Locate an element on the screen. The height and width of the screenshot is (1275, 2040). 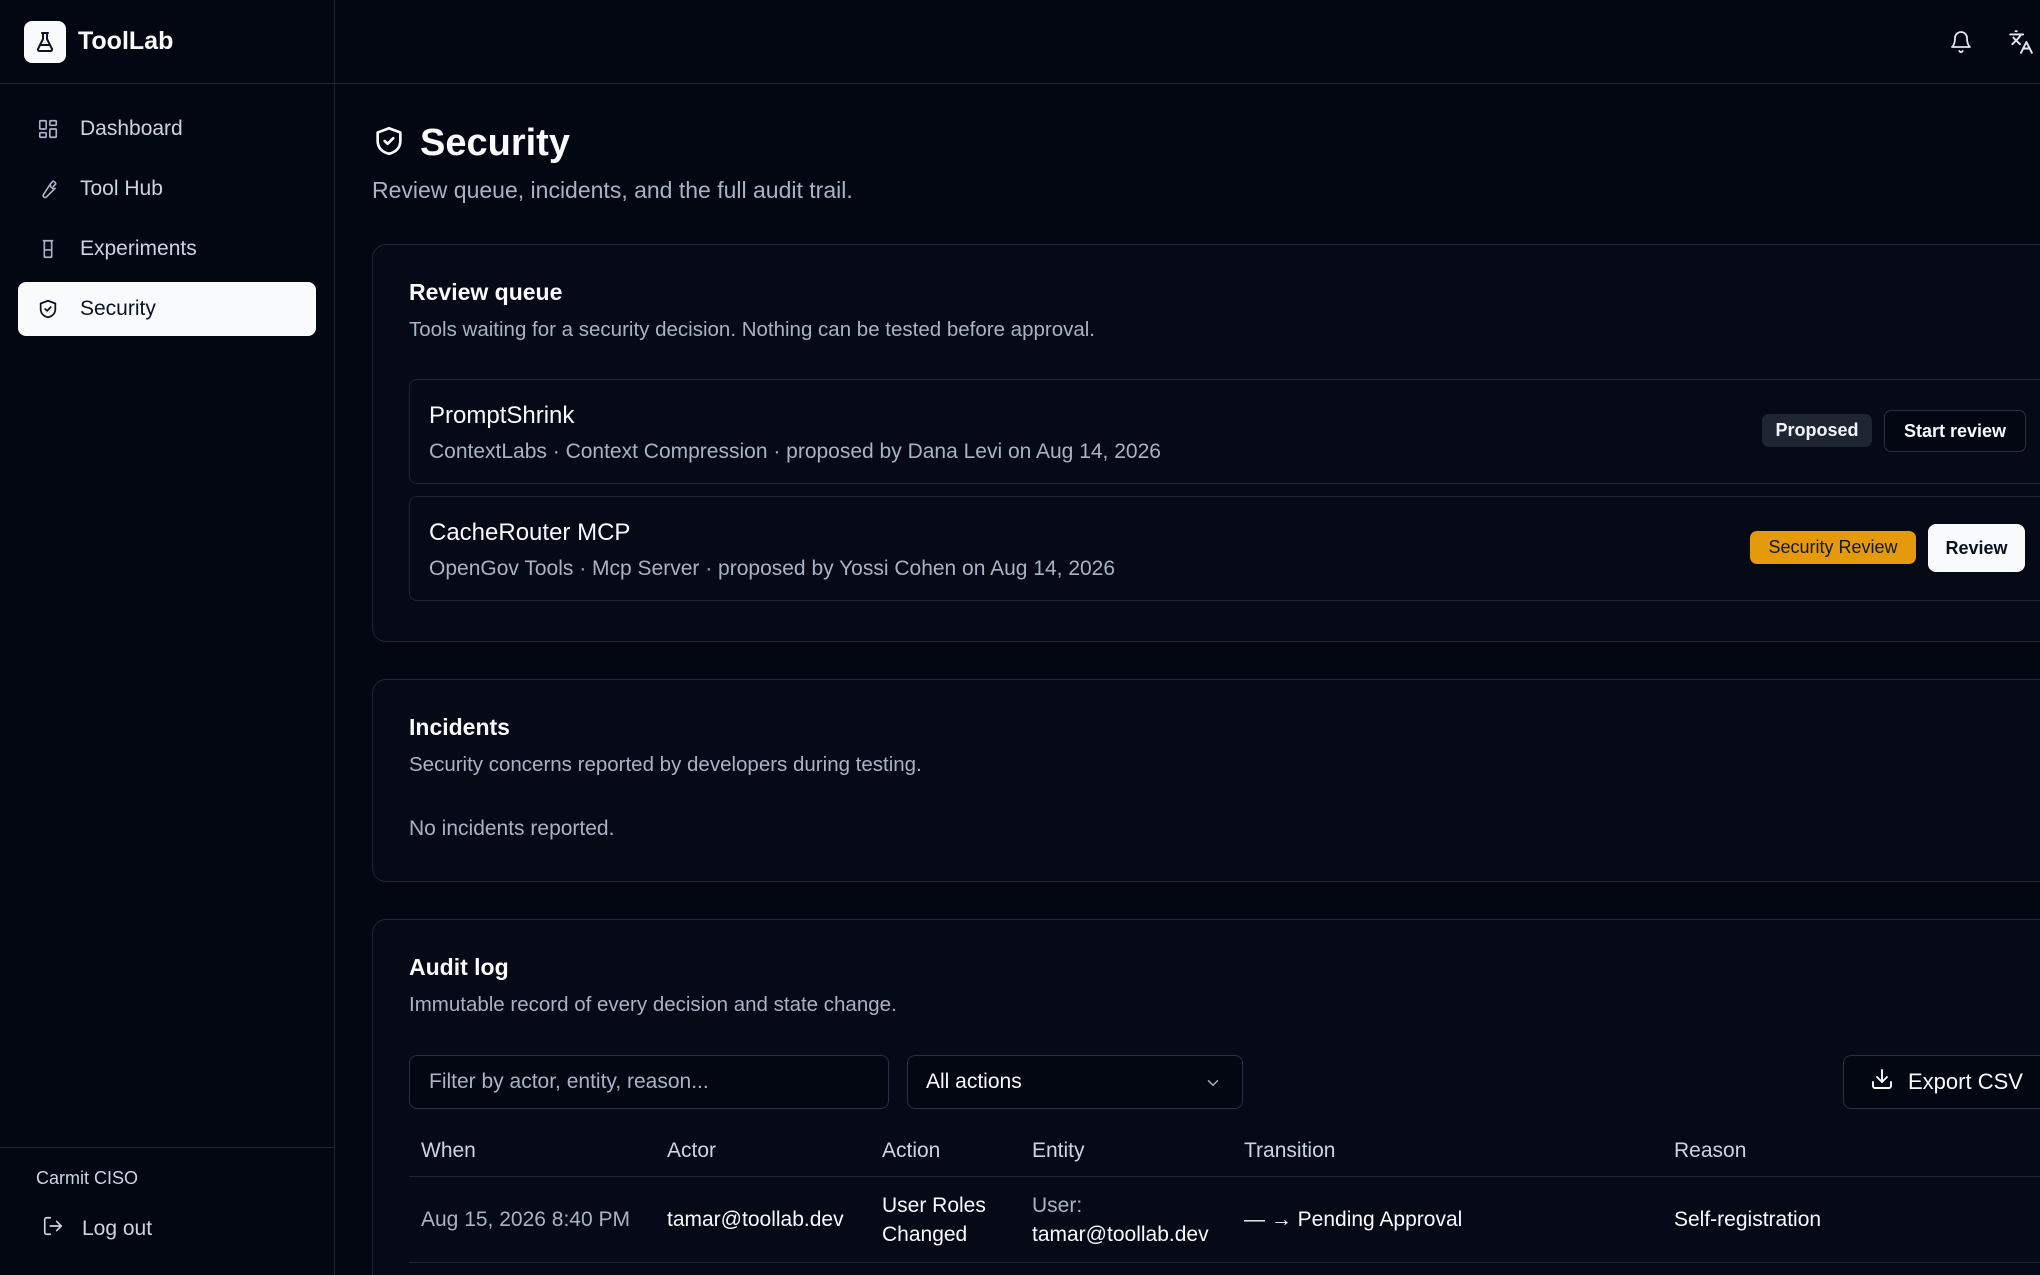
translate-icon is located at coordinates (2021, 42).